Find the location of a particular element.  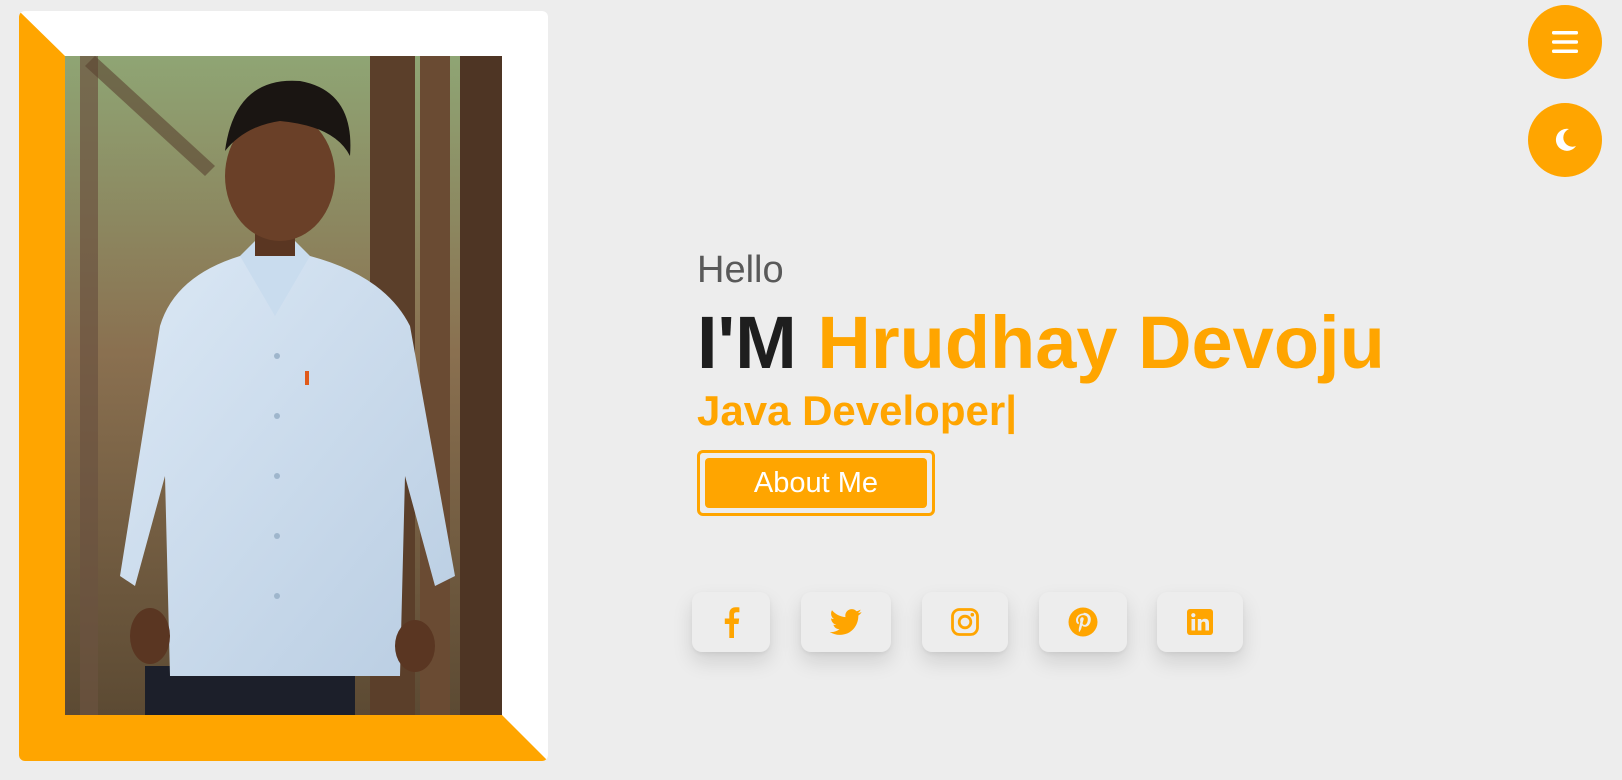

twitter-icon is located at coordinates (846, 622).